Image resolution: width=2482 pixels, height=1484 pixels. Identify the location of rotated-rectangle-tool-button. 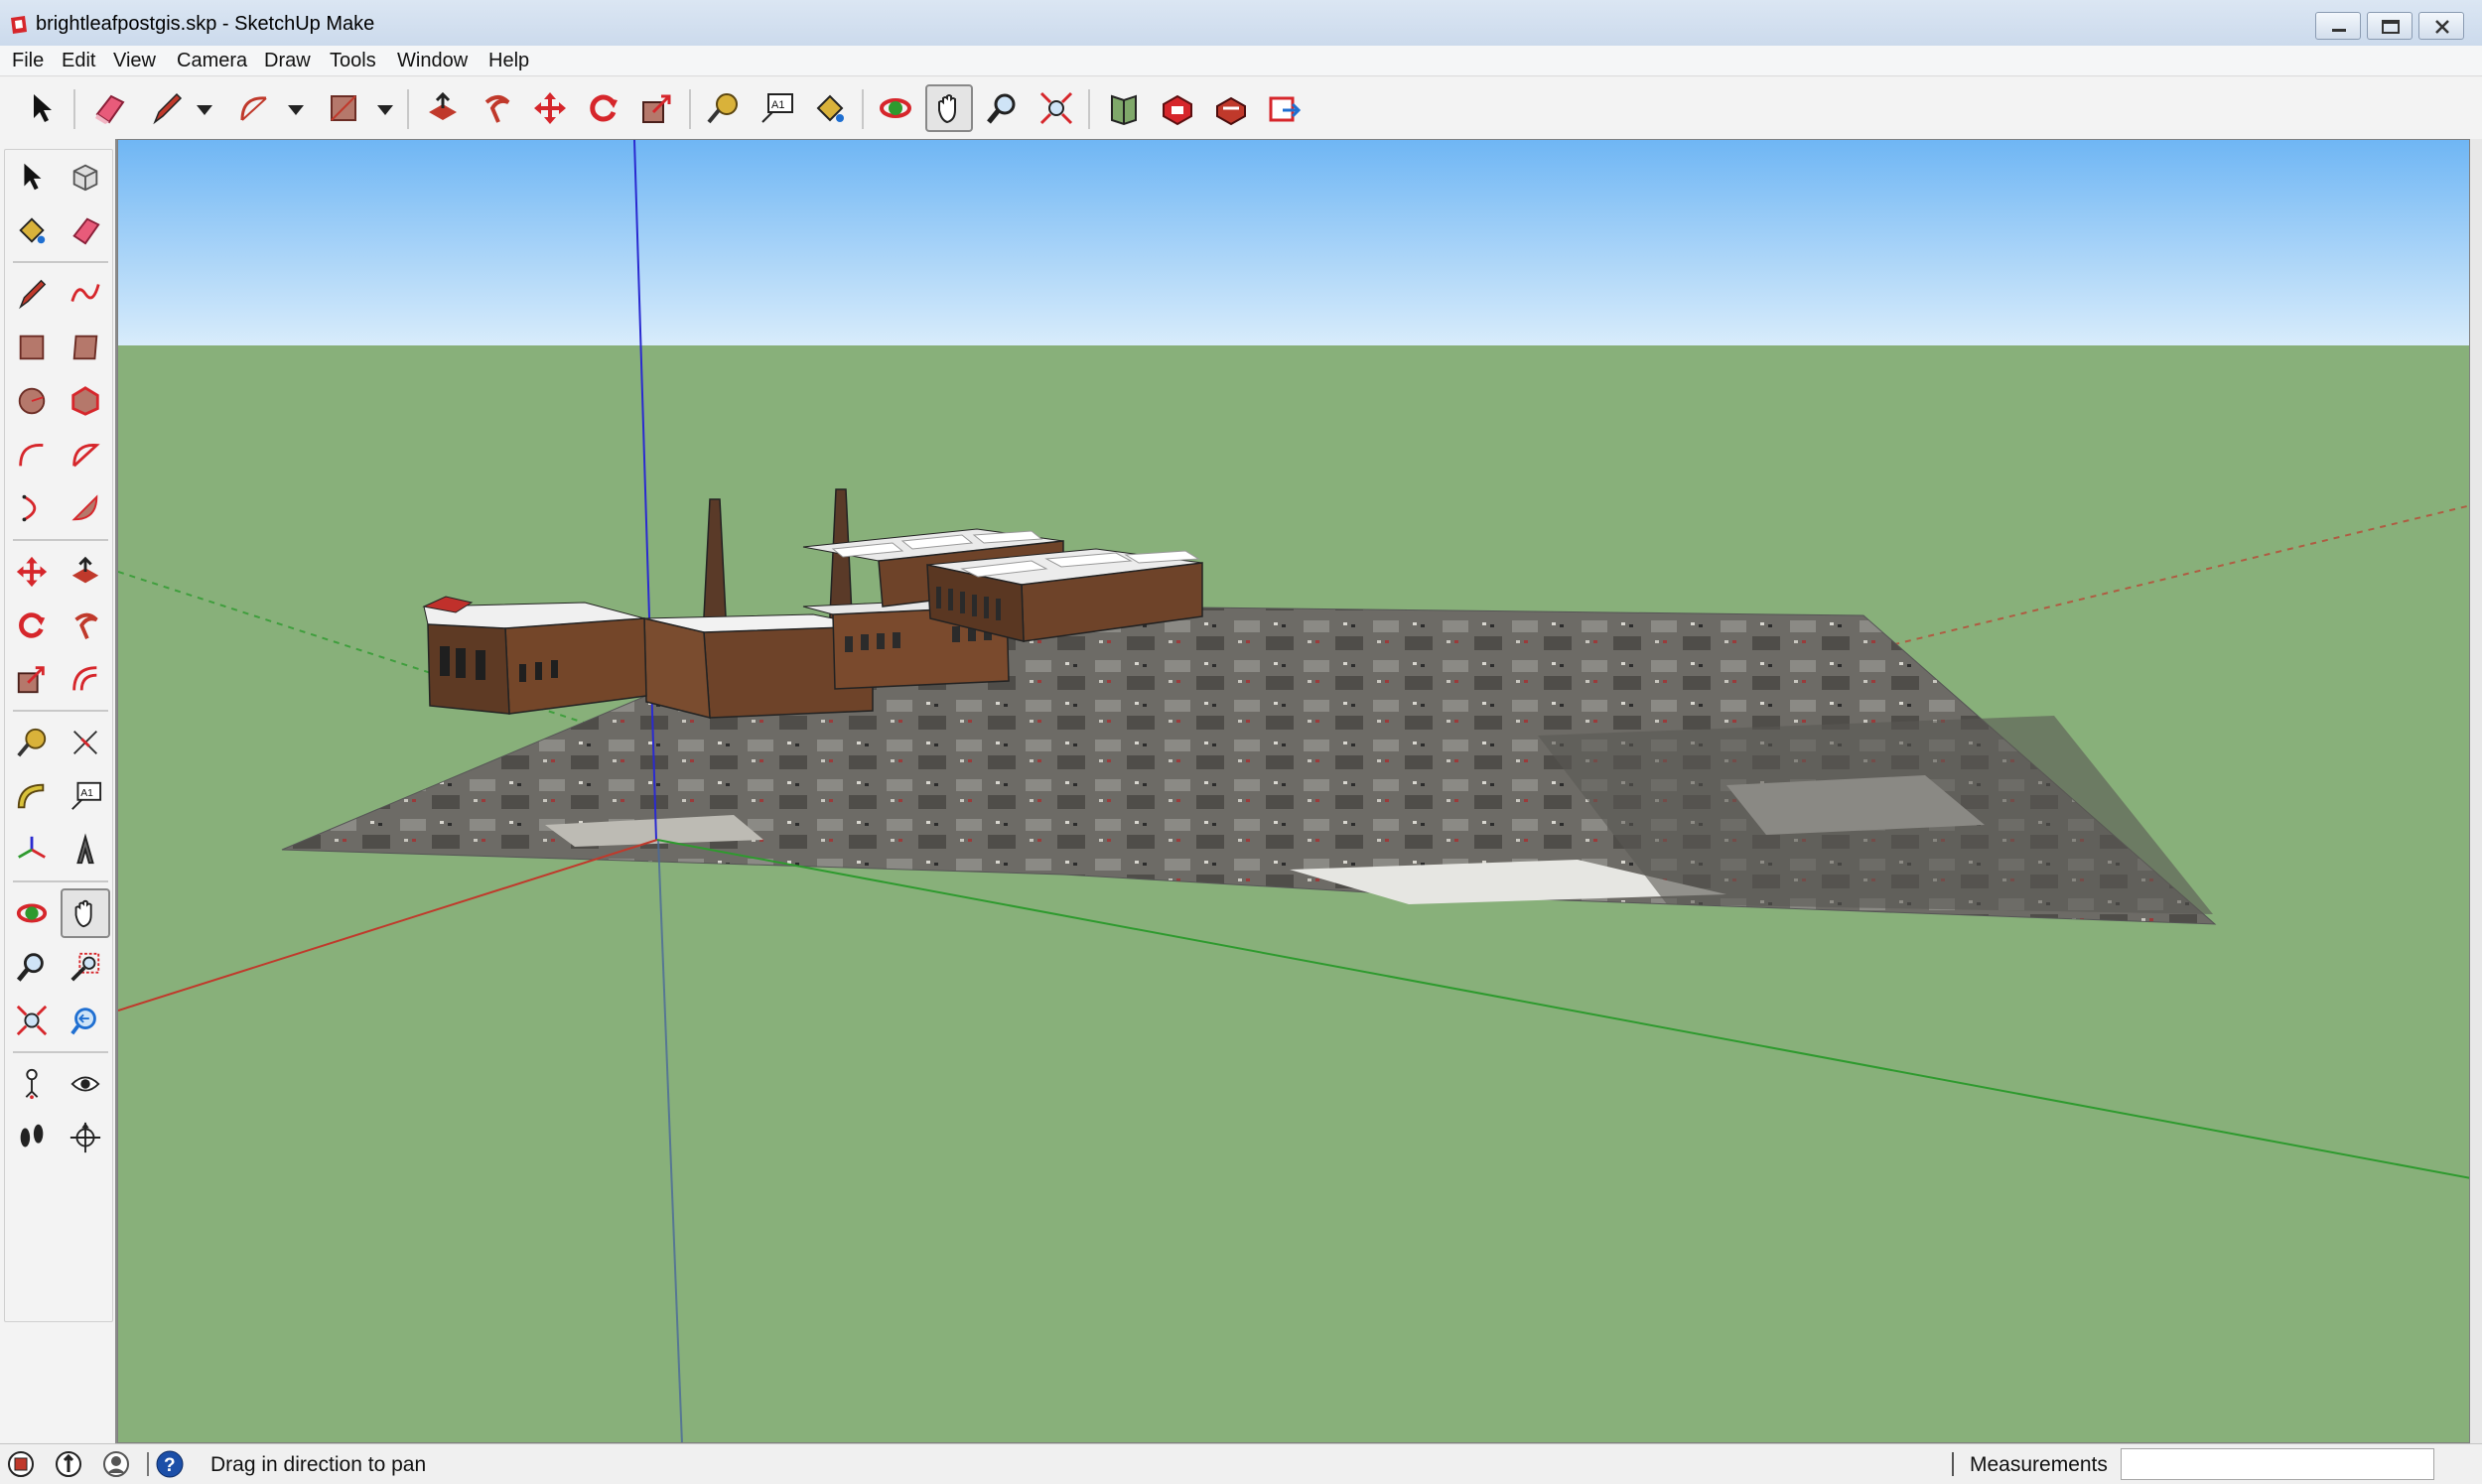
(85, 347).